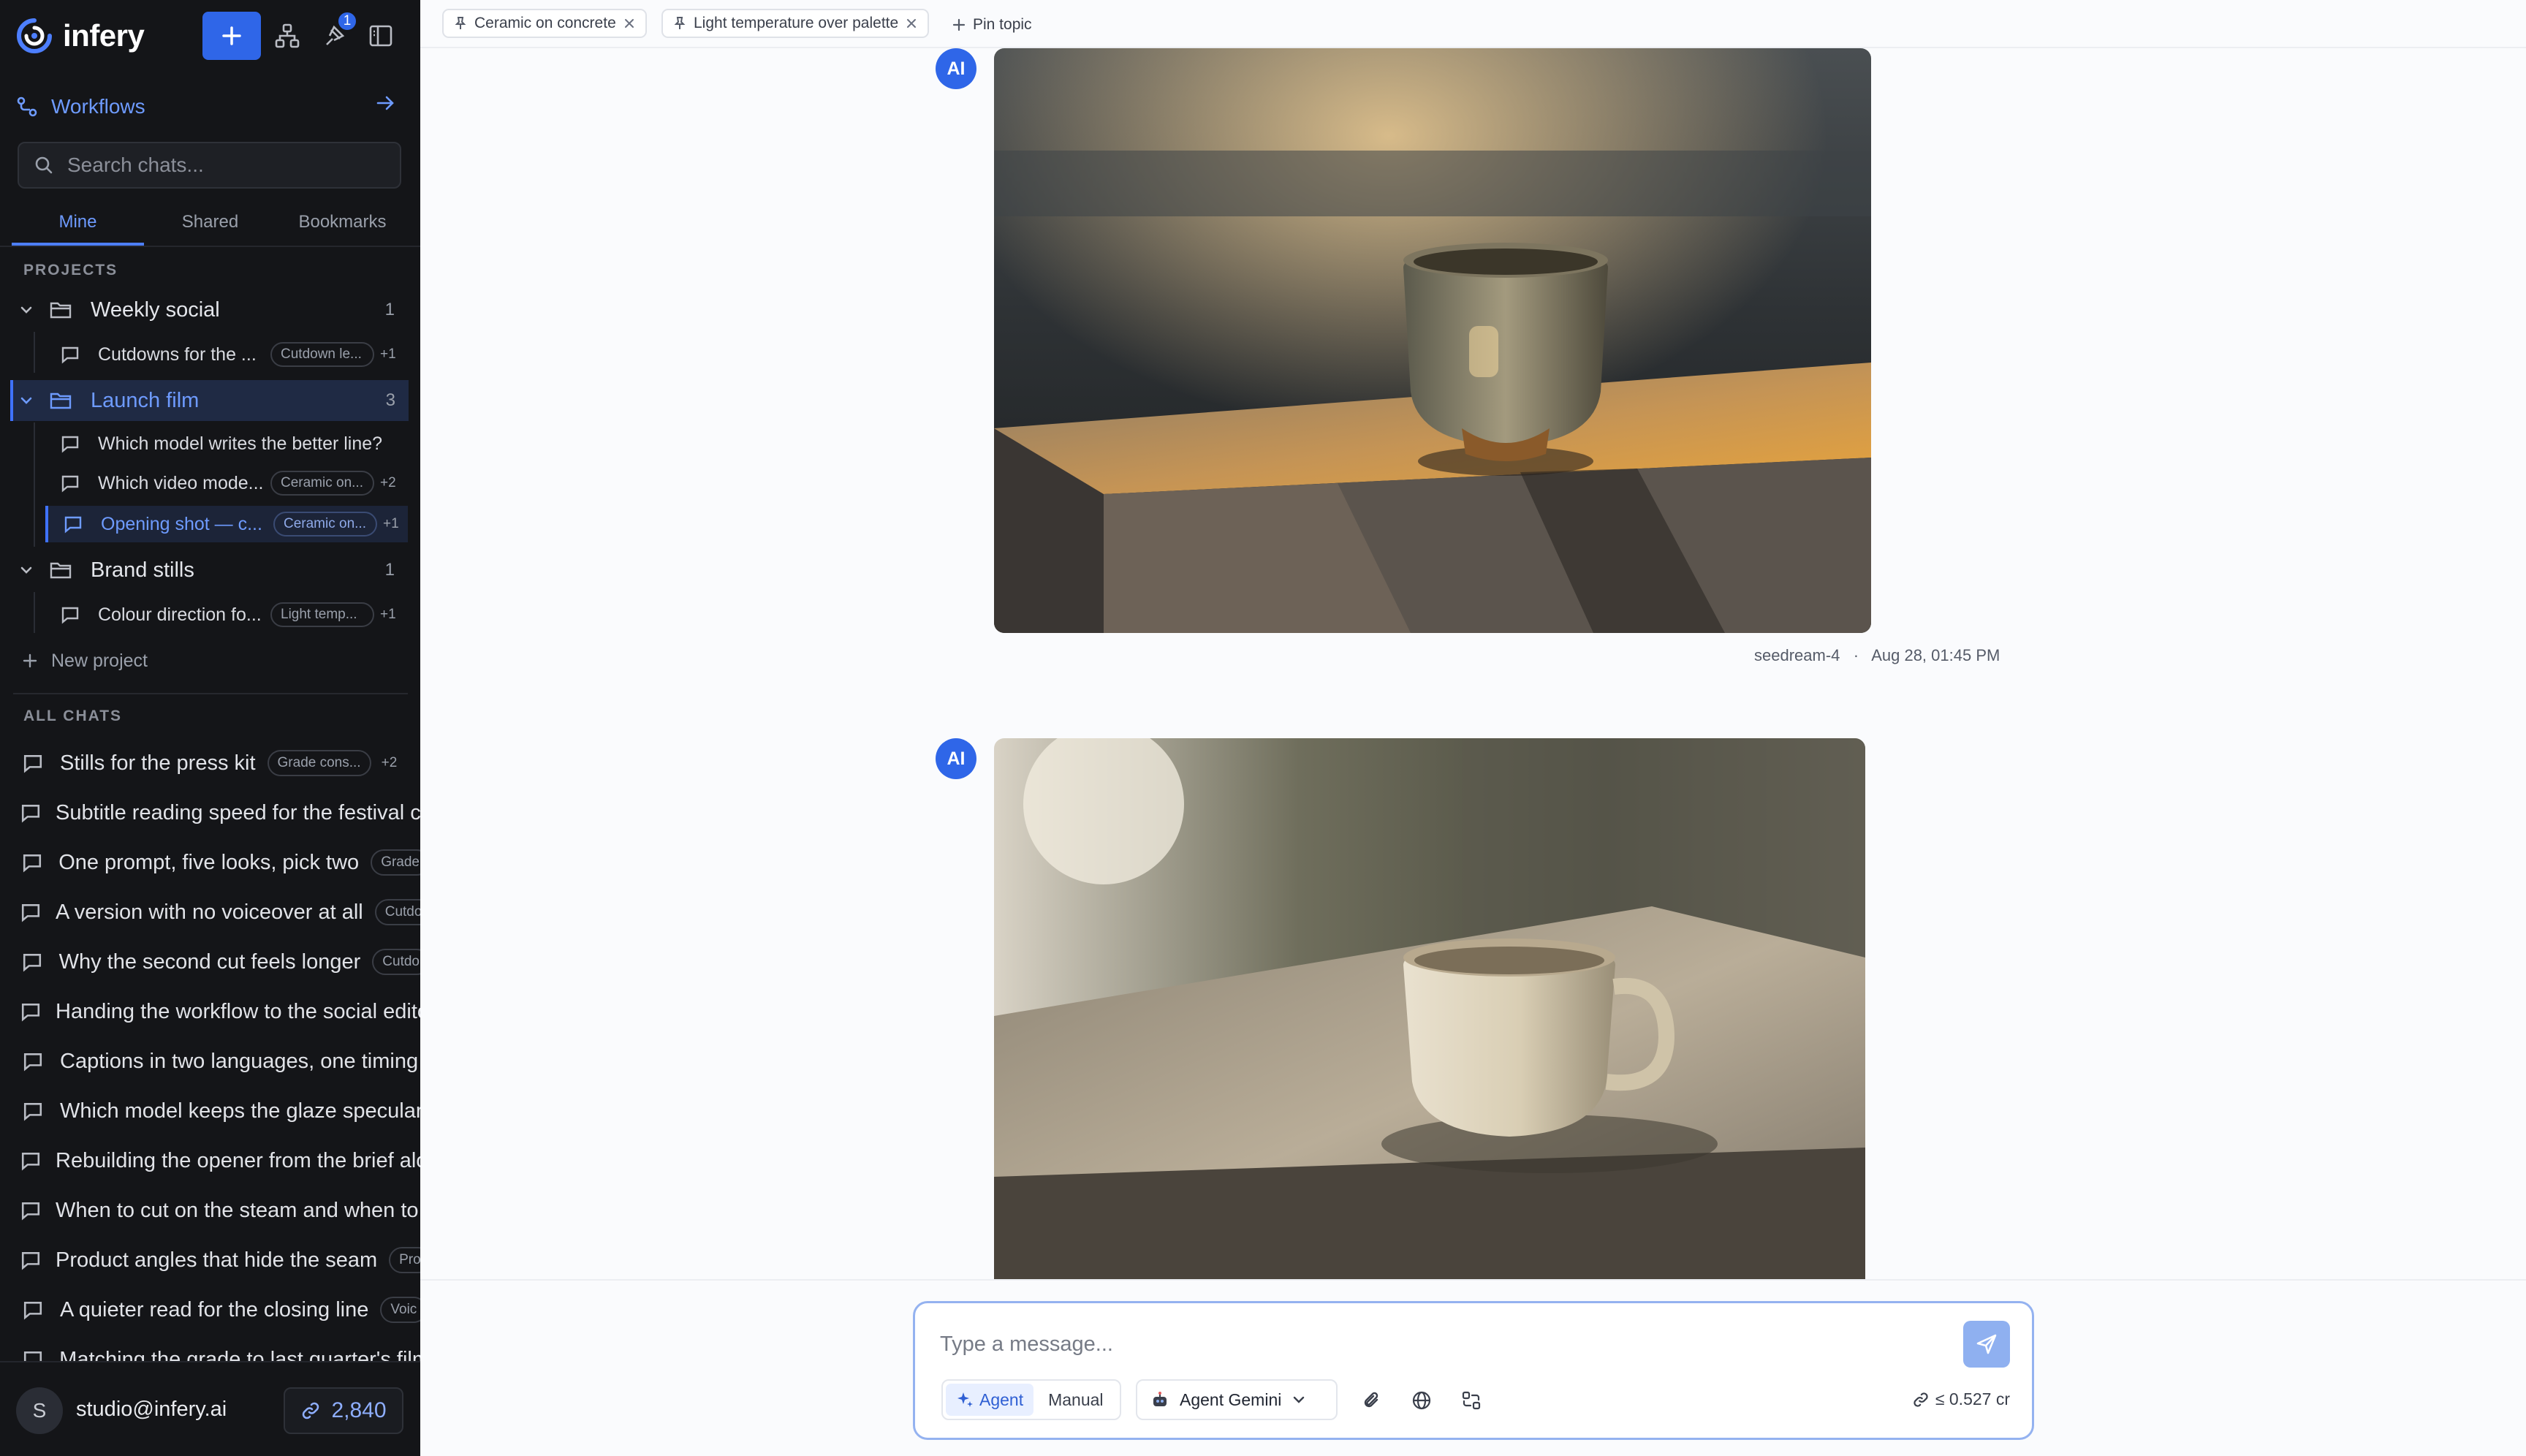 Image resolution: width=2526 pixels, height=1456 pixels. I want to click on extra-tags-count: +1, so click(388, 354).